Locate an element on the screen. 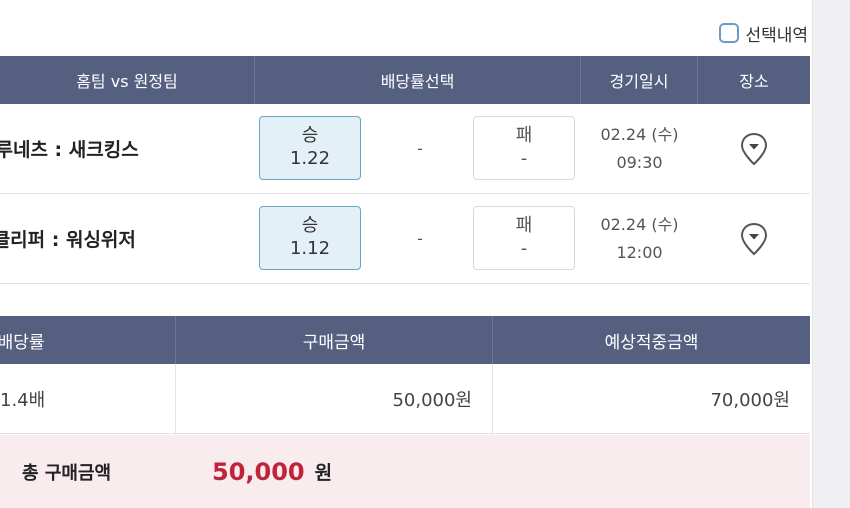 The image size is (850, 508). side-rail is located at coordinates (831, 254).